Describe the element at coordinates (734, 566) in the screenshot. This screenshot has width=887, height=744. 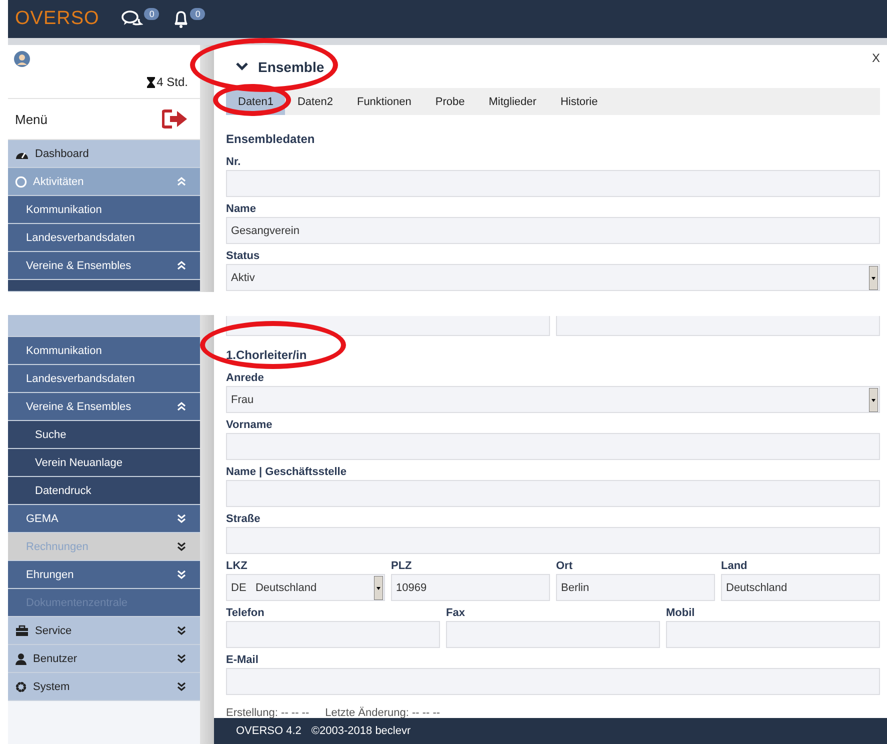
I see `field-label: Land` at that location.